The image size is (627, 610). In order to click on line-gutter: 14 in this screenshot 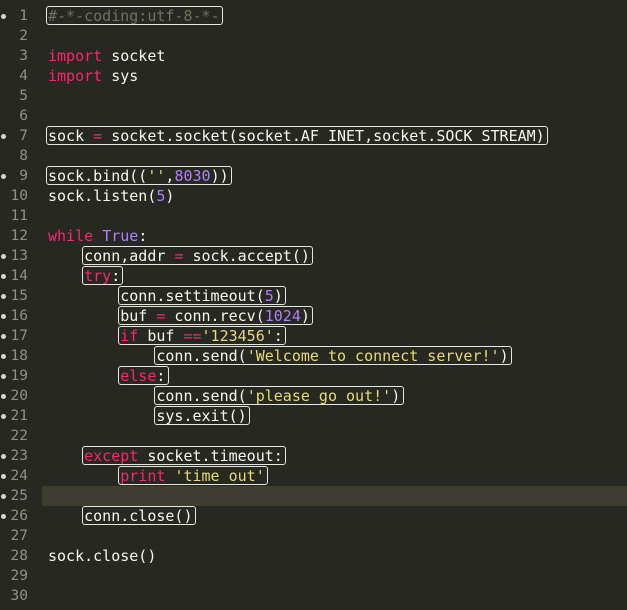, I will do `click(19, 276)`.